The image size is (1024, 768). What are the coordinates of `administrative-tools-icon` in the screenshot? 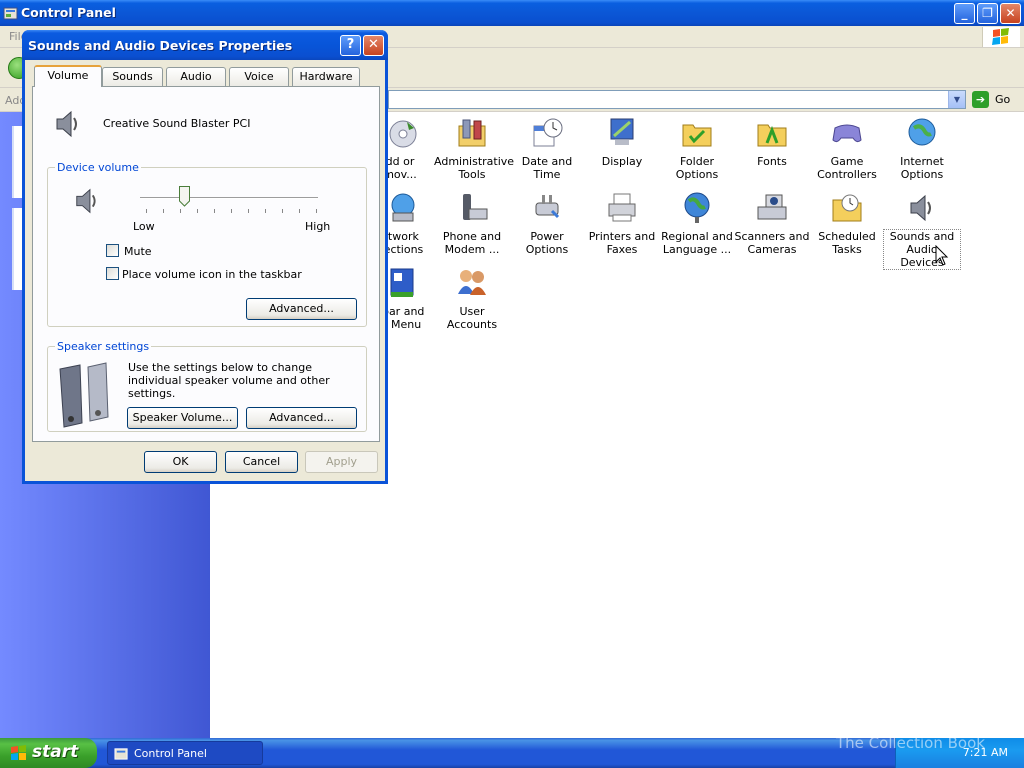 It's located at (472, 133).